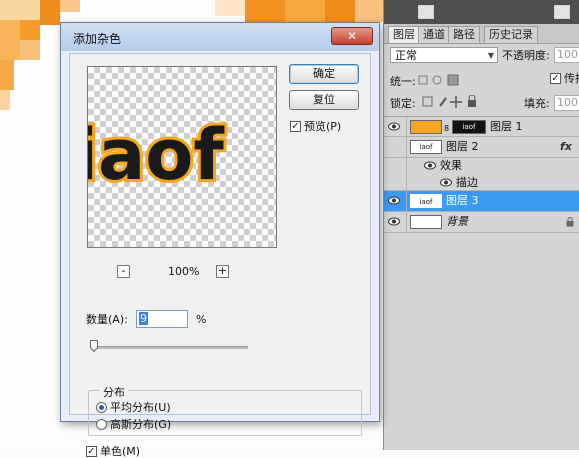 This screenshot has width=579, height=458. Describe the element at coordinates (140, 407) in the screenshot. I see `uniform-label: 平均分布(U)` at that location.